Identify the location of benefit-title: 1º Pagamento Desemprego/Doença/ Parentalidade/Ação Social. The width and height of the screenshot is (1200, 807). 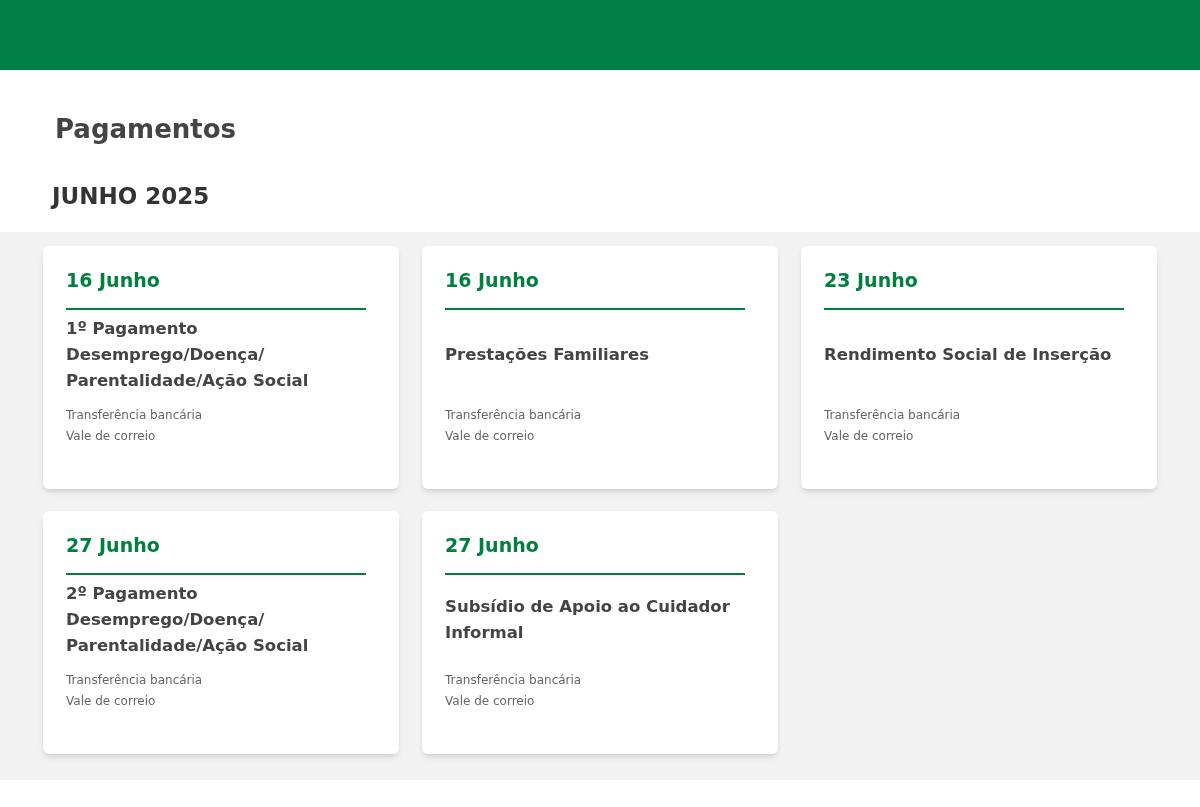
(188, 355).